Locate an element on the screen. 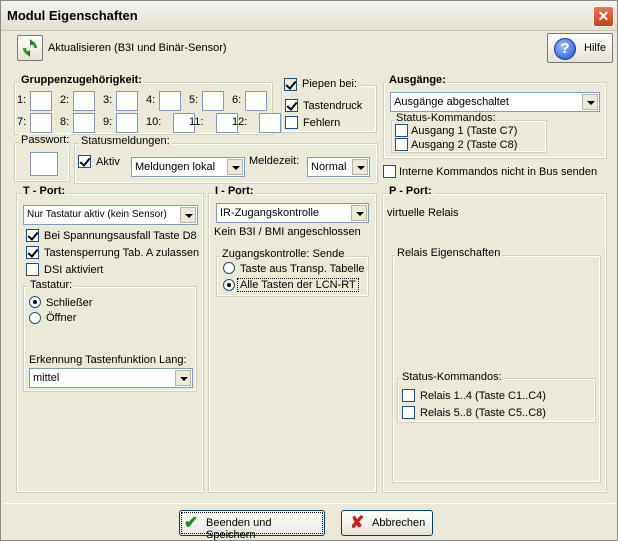 The image size is (618, 541). footer-separator is located at coordinates (309, 503).